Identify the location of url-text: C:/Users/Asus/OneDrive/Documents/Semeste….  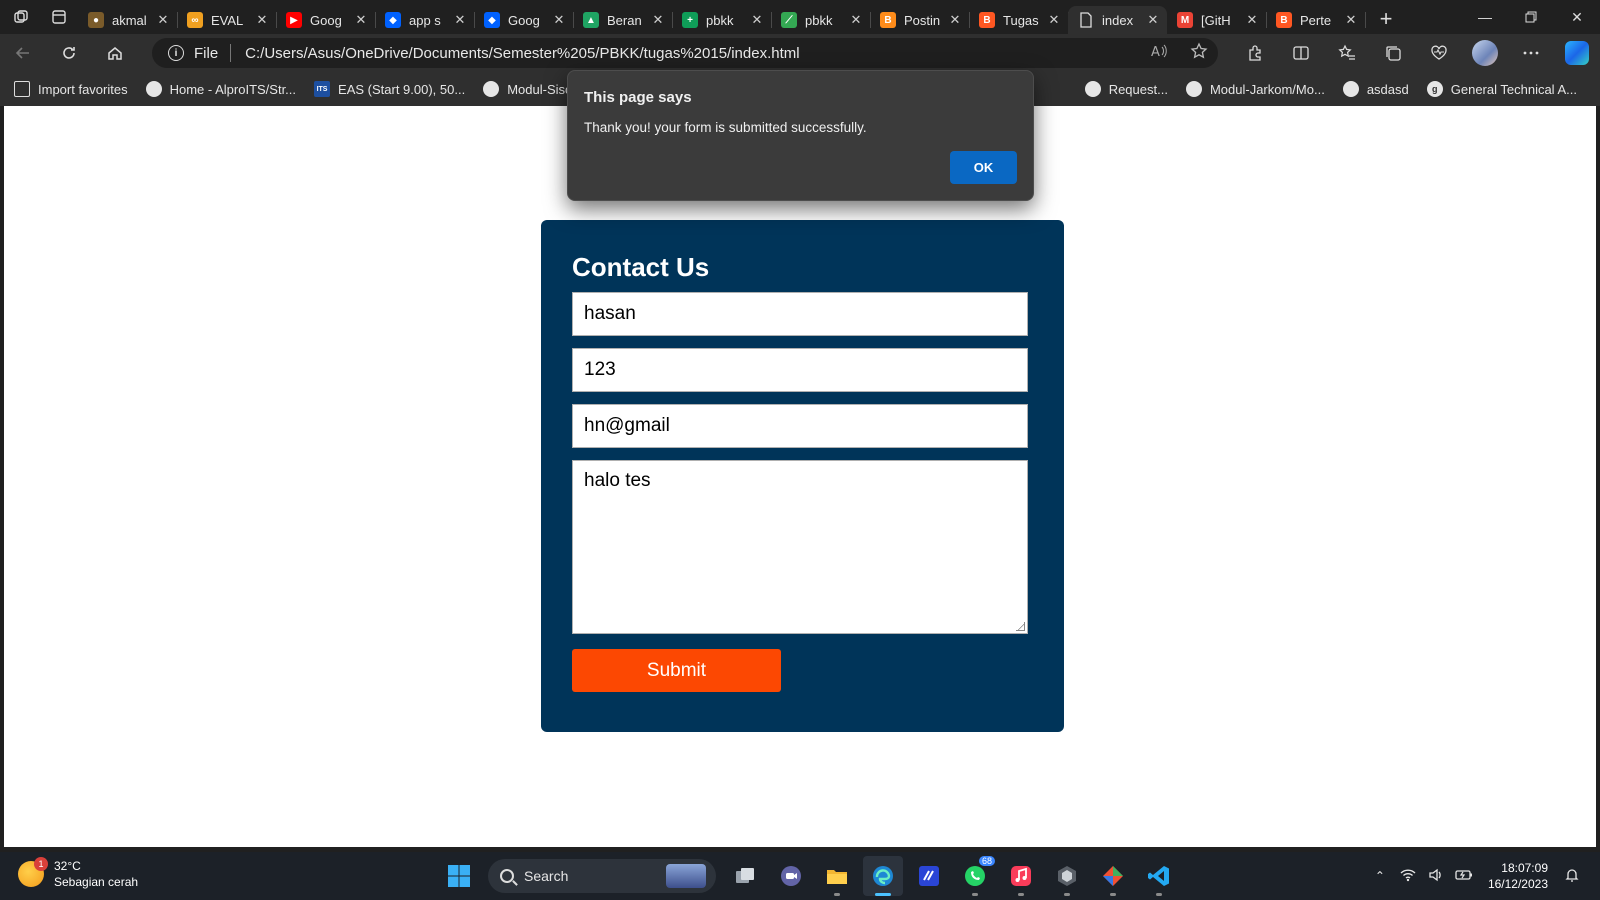
(522, 53).